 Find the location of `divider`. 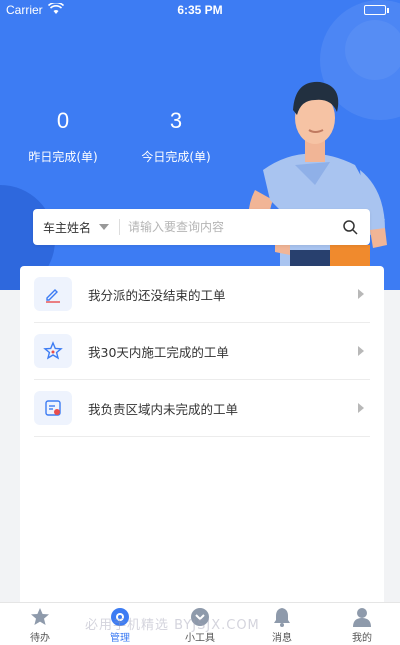

divider is located at coordinates (120, 227).